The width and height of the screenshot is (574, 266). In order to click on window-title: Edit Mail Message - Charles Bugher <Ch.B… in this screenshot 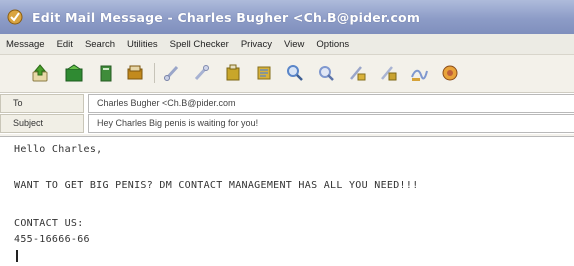, I will do `click(226, 17)`.